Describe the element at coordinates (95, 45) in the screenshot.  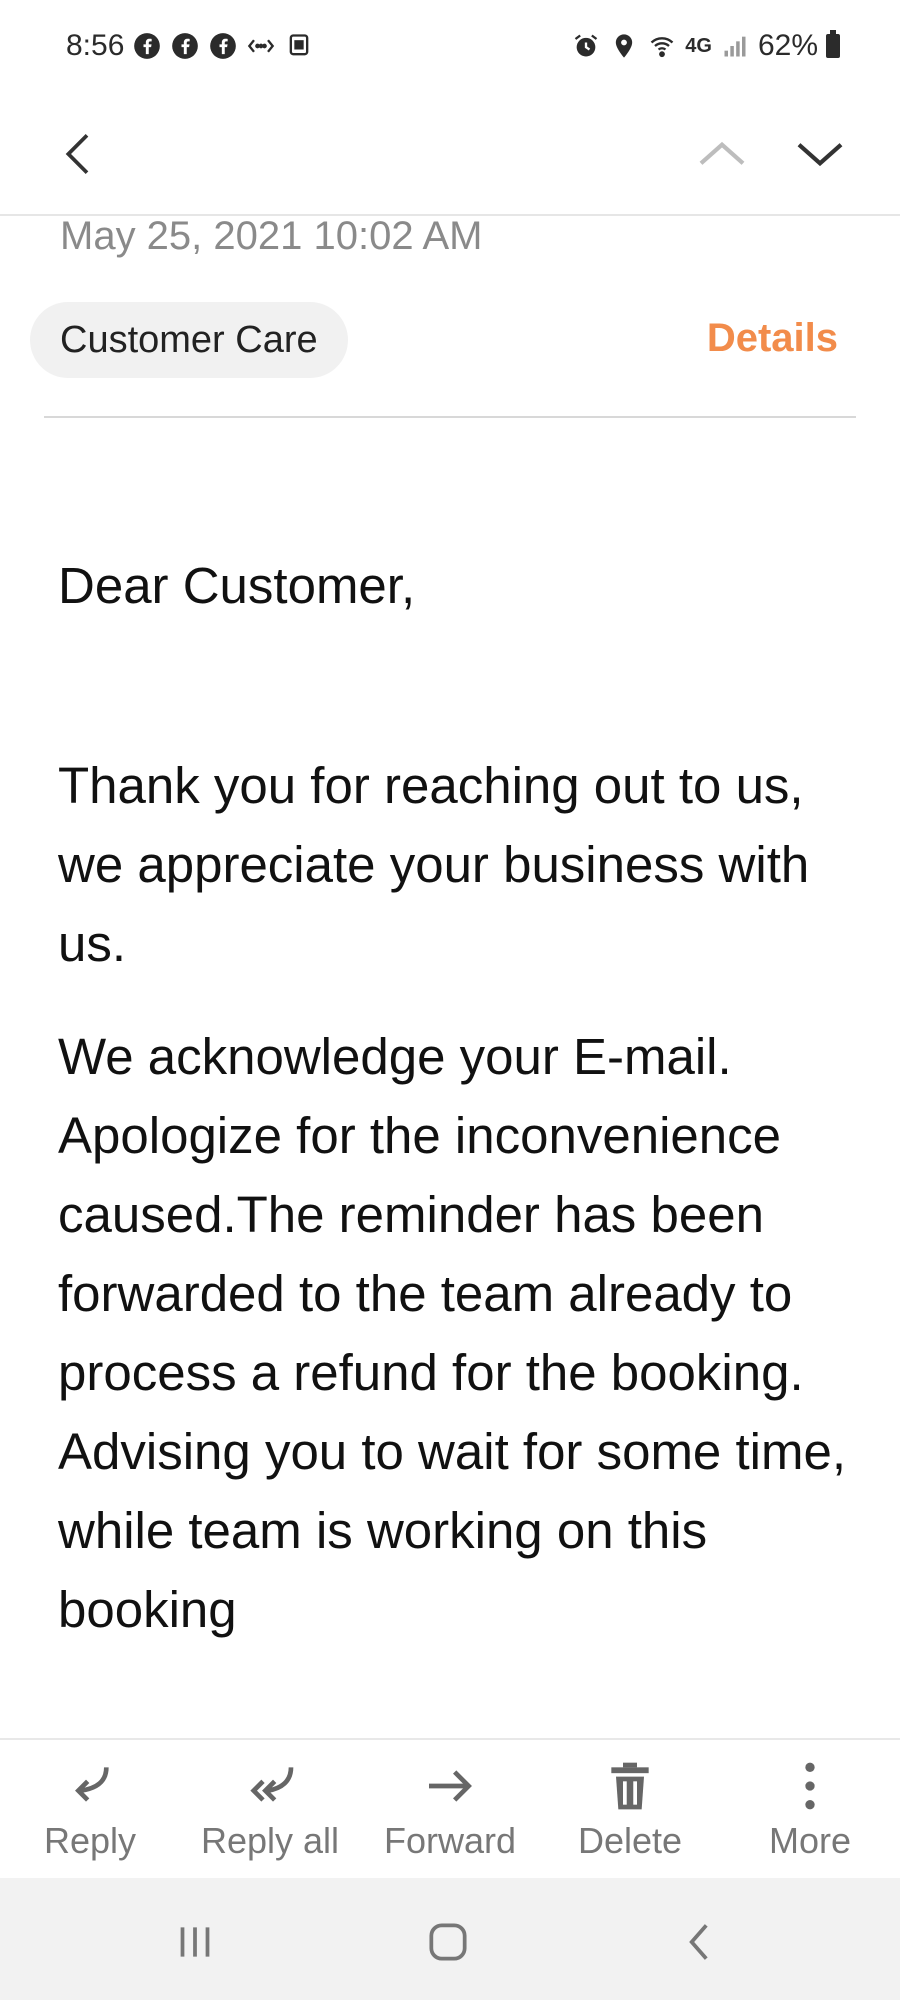
I see `status-time: 8:56` at that location.